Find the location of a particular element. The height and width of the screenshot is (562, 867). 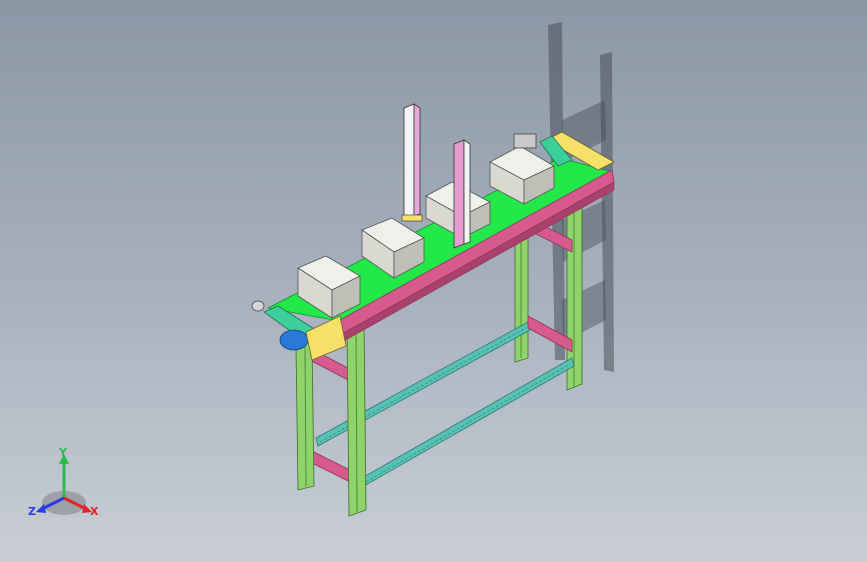

triad-x-label: X is located at coordinates (94, 511).